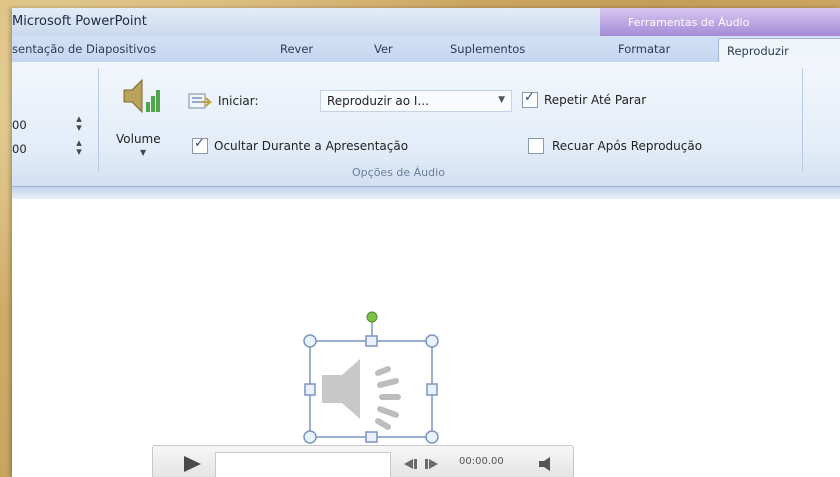  What do you see at coordinates (644, 49) in the screenshot?
I see `tab-formatar: Formatar` at bounding box center [644, 49].